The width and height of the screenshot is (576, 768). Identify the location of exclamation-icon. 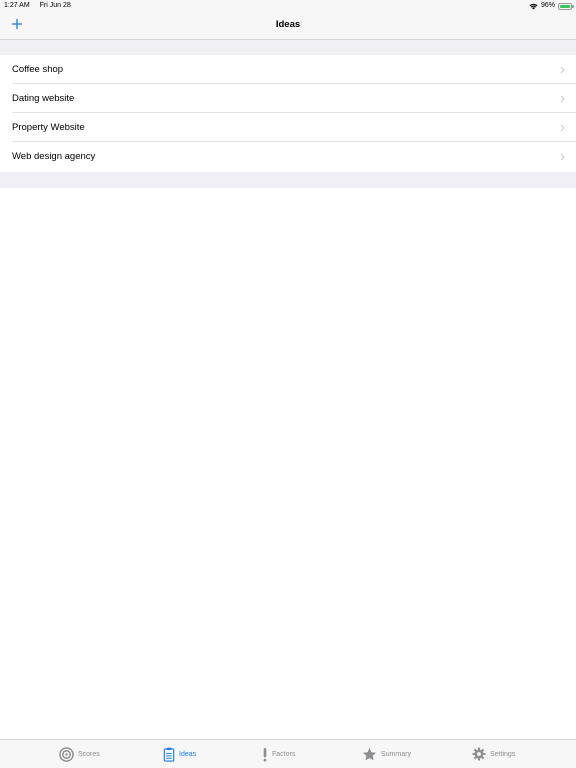
(265, 754).